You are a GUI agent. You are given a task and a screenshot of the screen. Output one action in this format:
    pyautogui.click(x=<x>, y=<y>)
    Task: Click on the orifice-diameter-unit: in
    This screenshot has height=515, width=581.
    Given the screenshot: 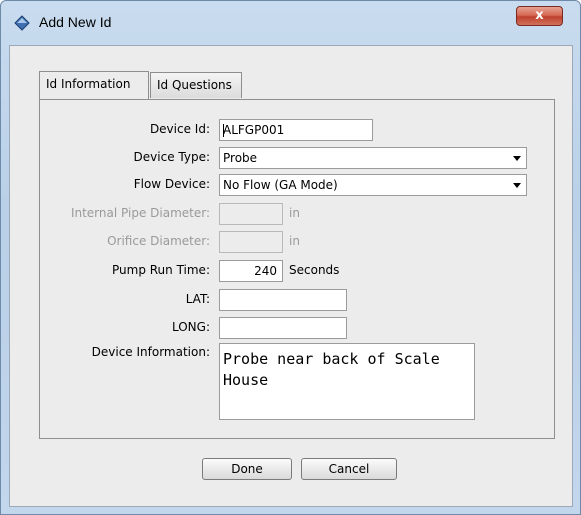 What is the action you would take?
    pyautogui.click(x=294, y=241)
    